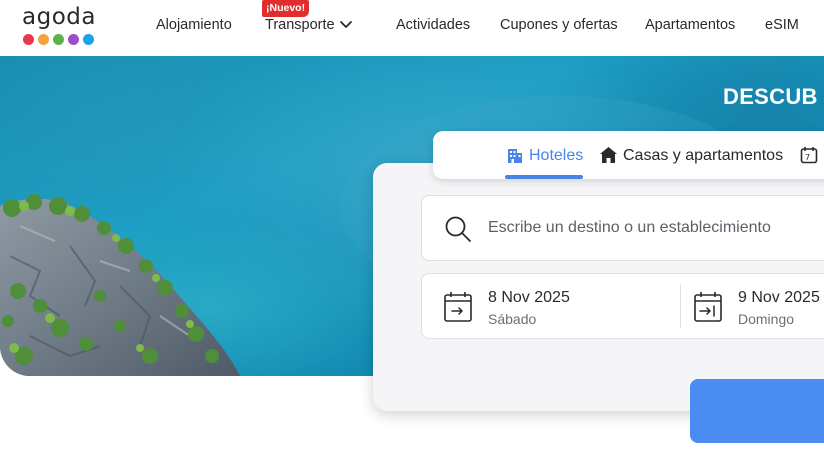  Describe the element at coordinates (43, 39) in the screenshot. I see `logo-dot-orange` at that location.